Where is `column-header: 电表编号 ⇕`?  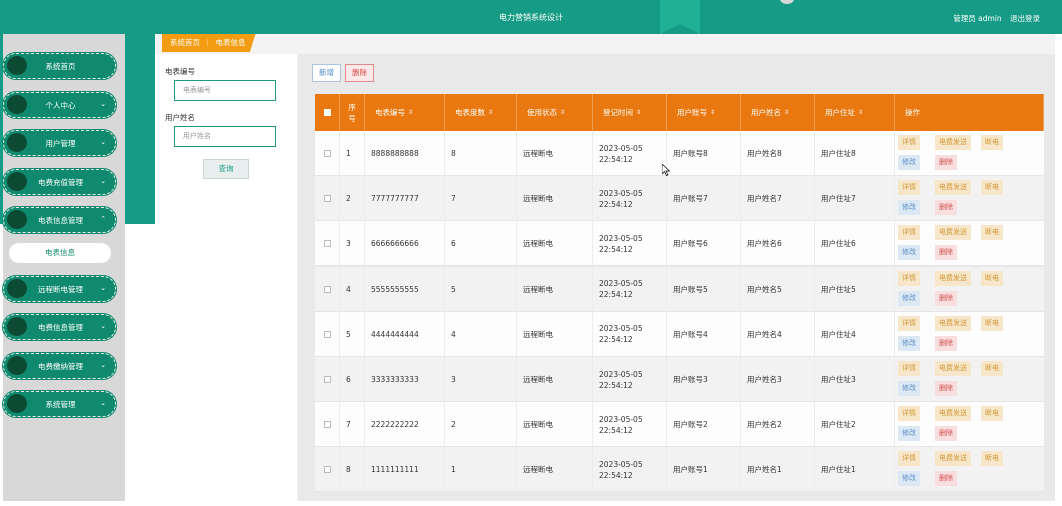 column-header: 电表编号 ⇕ is located at coordinates (405, 112).